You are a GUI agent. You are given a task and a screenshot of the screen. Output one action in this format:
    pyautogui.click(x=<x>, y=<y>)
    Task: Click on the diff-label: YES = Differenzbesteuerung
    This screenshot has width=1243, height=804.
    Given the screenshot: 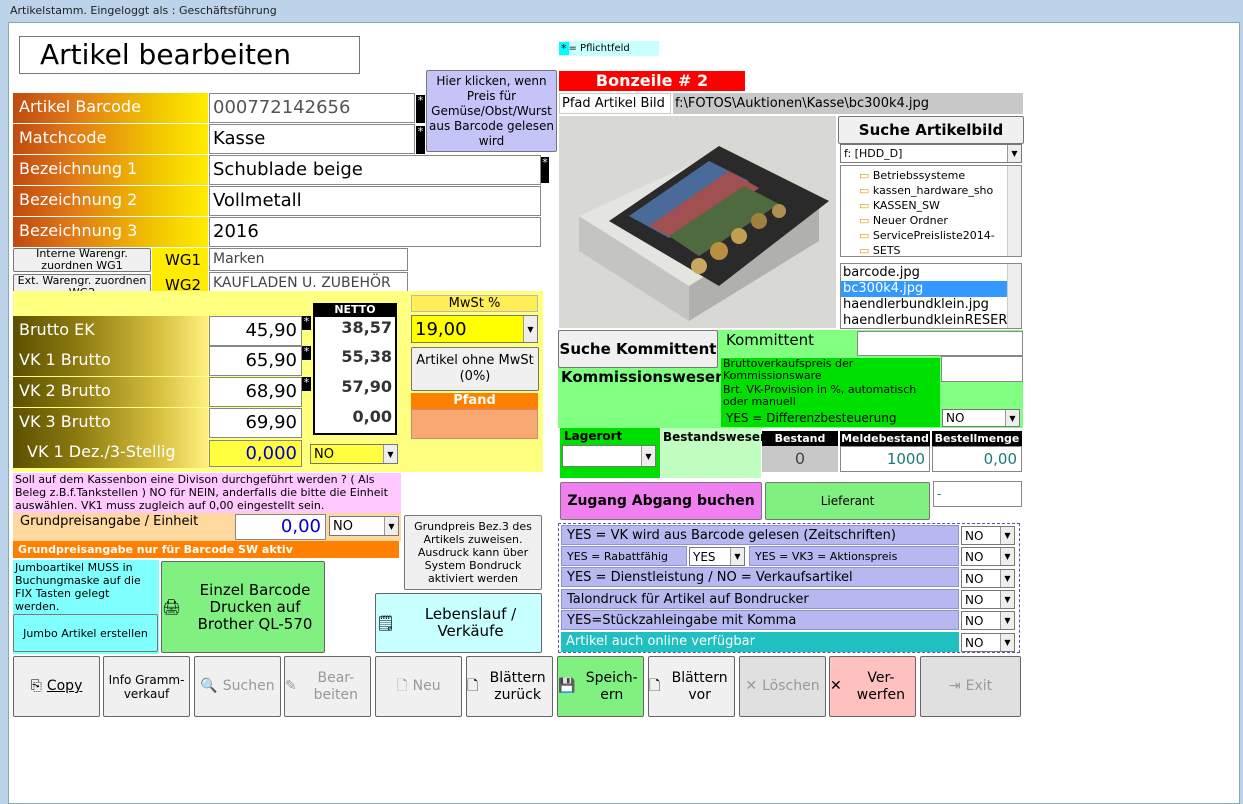 What is the action you would take?
    pyautogui.click(x=830, y=418)
    